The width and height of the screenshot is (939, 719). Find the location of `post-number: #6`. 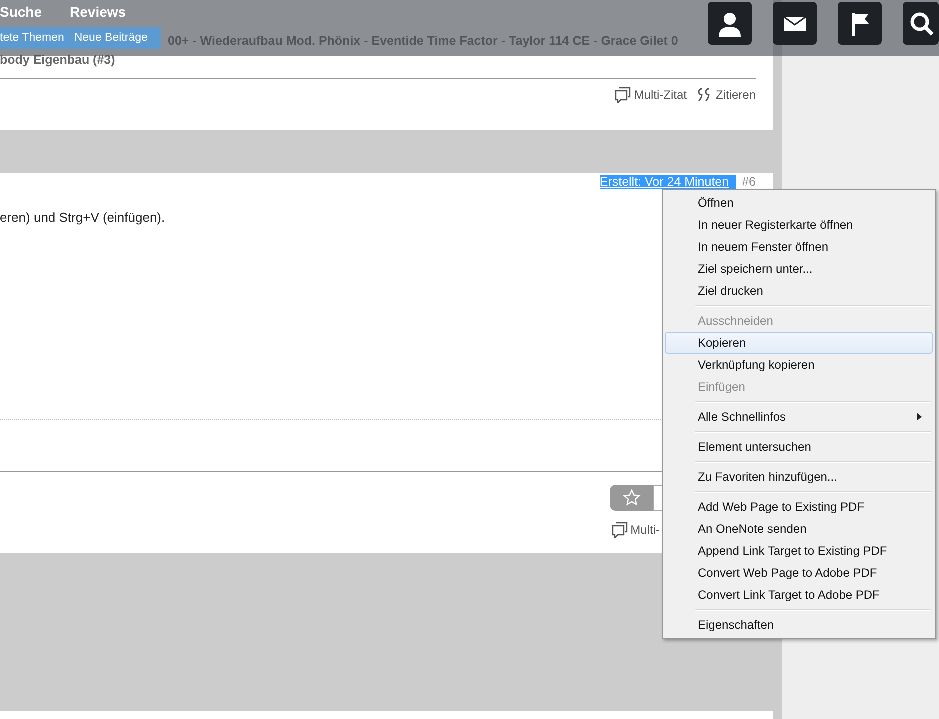

post-number: #6 is located at coordinates (749, 182).